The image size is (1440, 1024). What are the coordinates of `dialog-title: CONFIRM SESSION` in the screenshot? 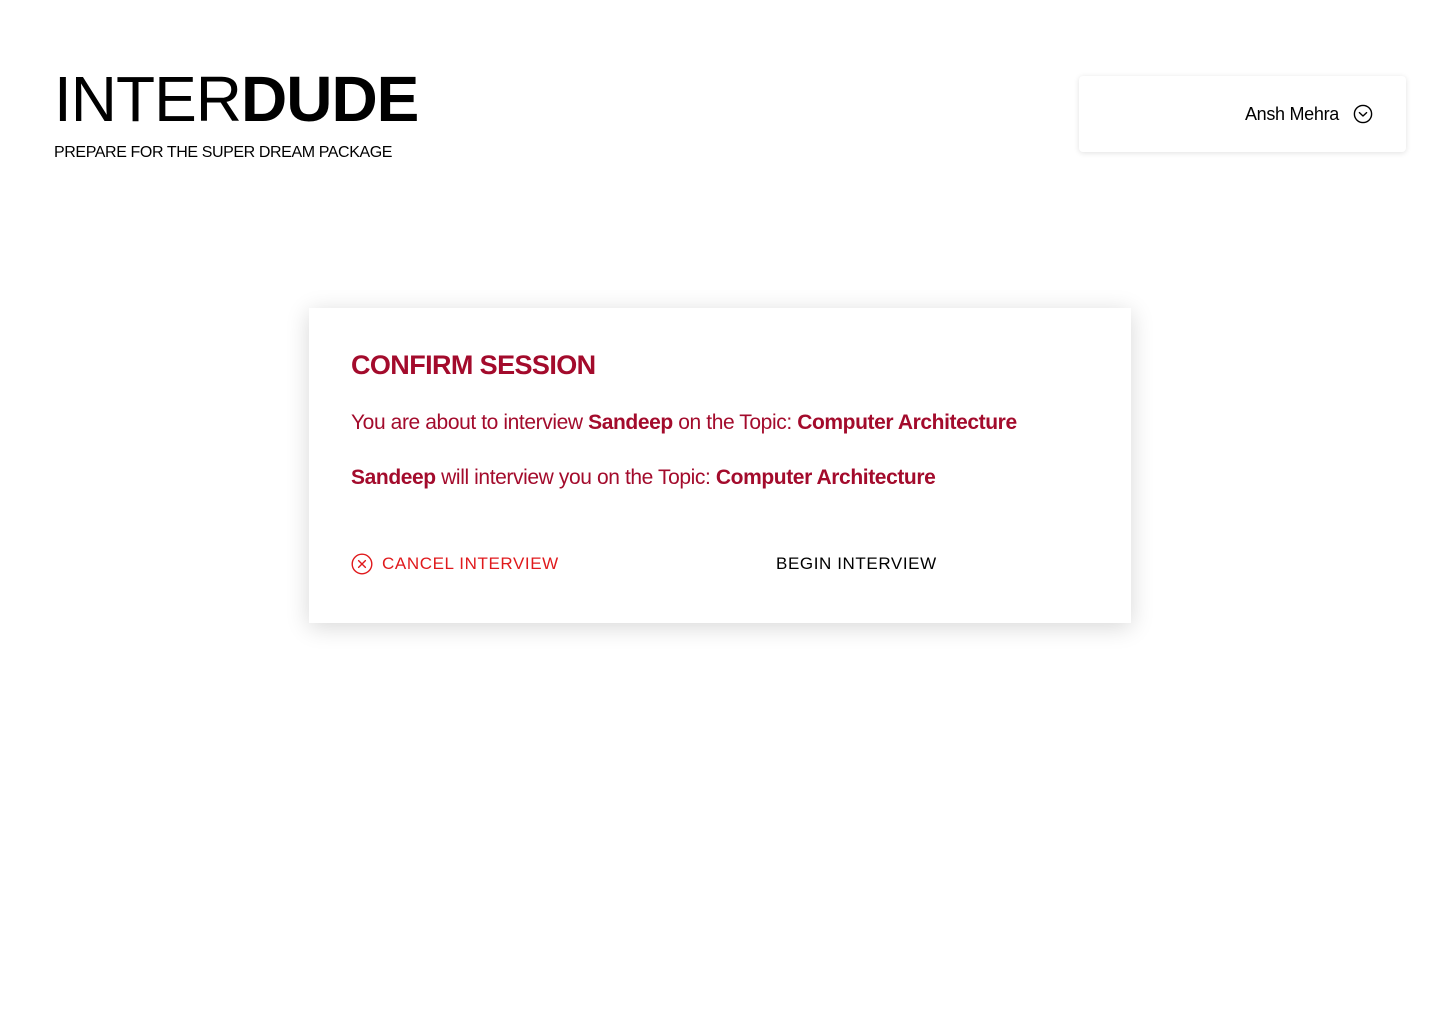 It's located at (473, 365).